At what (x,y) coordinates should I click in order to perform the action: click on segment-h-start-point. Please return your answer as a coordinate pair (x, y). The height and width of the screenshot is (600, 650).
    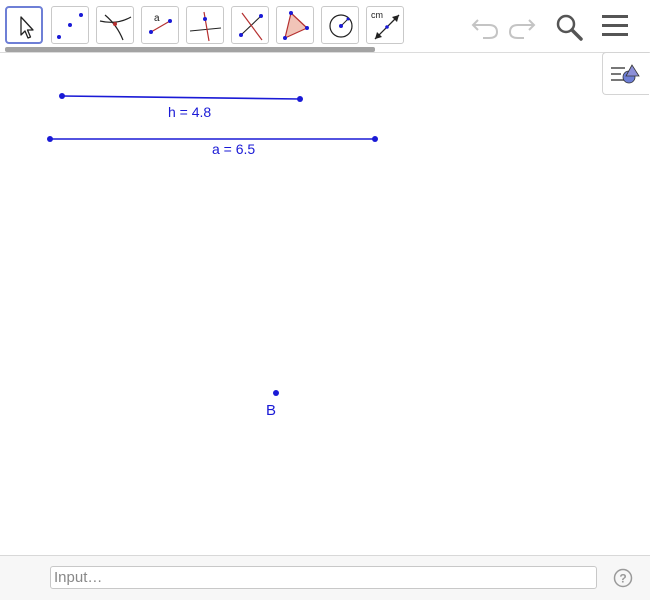
    Looking at the image, I should click on (62, 96).